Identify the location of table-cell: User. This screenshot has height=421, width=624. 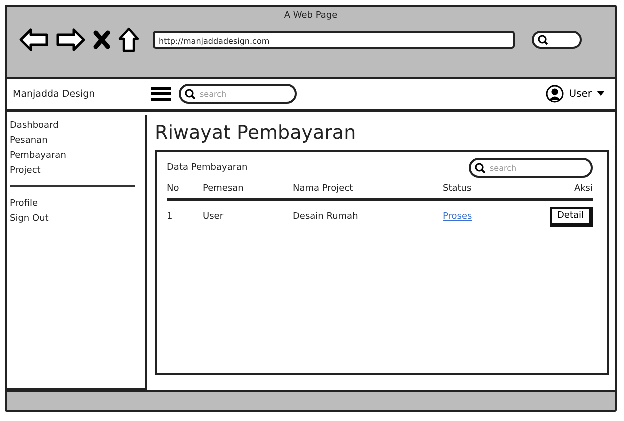
(248, 216).